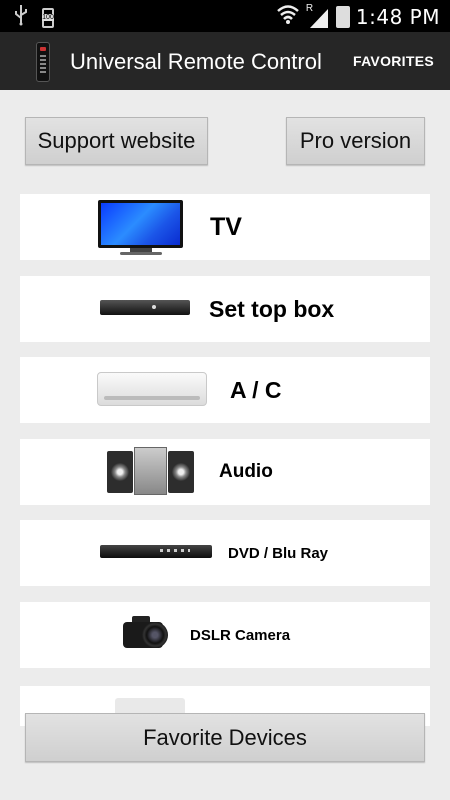 The width and height of the screenshot is (450, 800). What do you see at coordinates (397, 16) in the screenshot?
I see `clock: 1:48 PM` at bounding box center [397, 16].